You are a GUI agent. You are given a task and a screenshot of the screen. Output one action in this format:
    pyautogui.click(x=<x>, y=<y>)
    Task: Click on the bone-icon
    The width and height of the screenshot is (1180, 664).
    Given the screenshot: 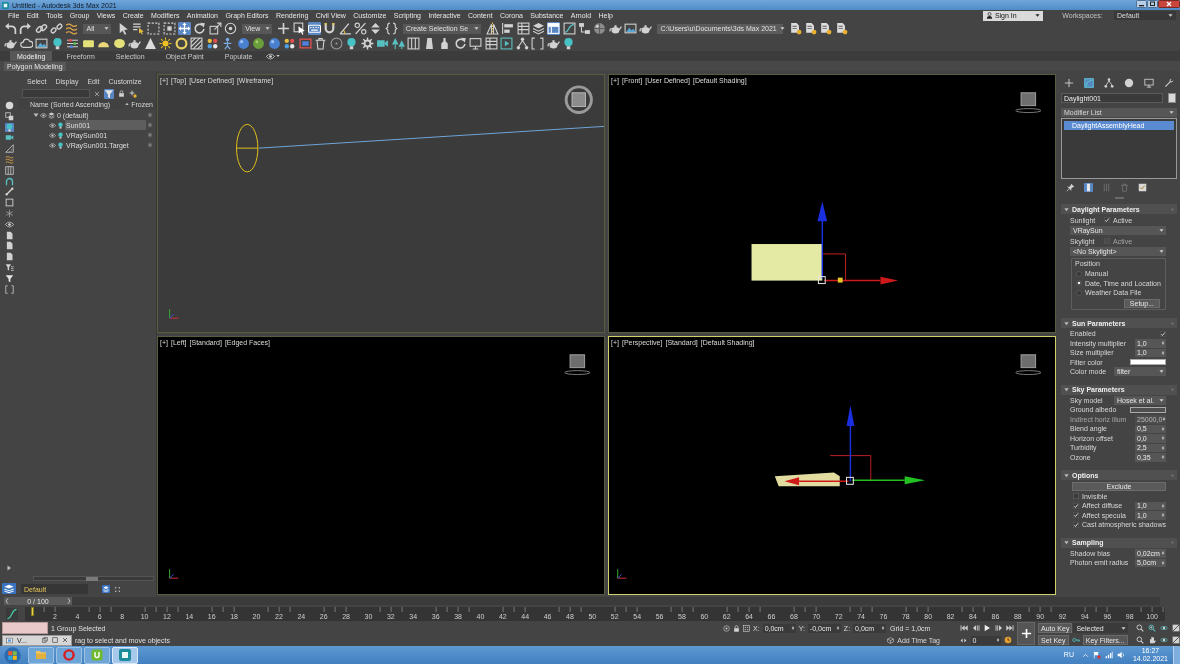 What is the action you would take?
    pyautogui.click(x=9, y=192)
    